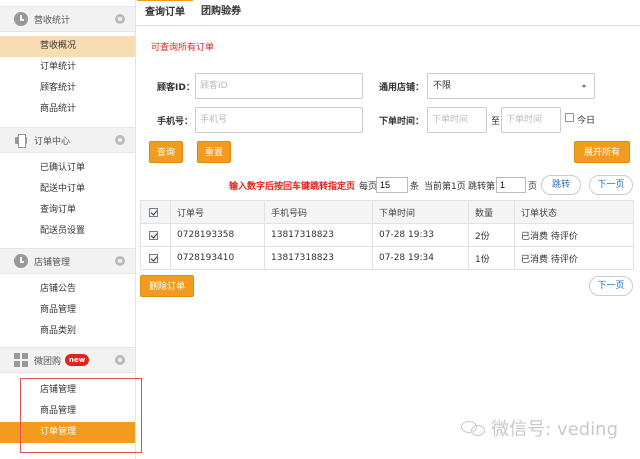 Image resolution: width=640 pixels, height=459 pixels. What do you see at coordinates (67, 67) in the screenshot?
I see `sidebar-item-order-stats: 订单统计` at bounding box center [67, 67].